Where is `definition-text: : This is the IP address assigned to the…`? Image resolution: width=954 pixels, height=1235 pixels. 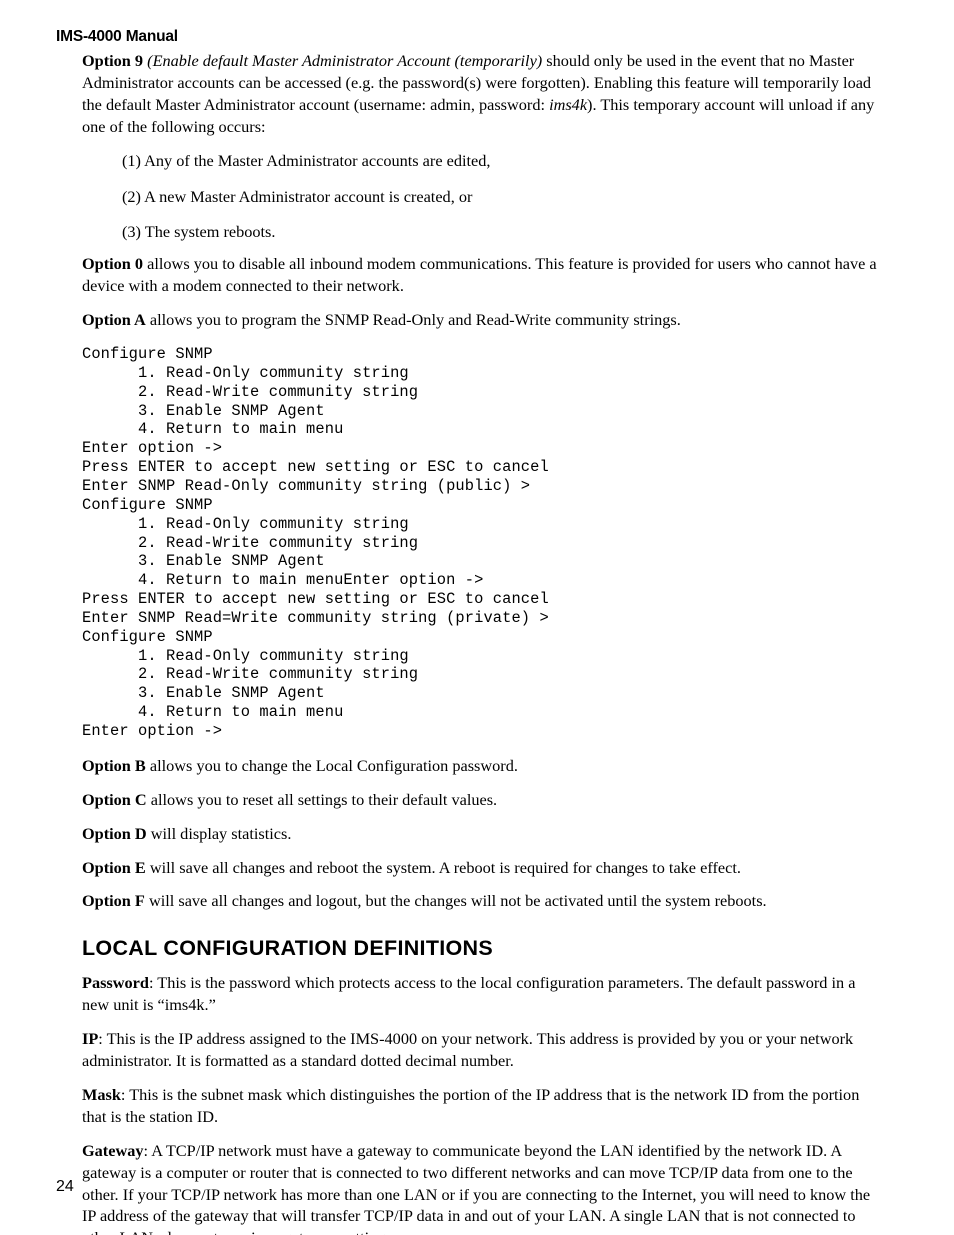 definition-text: : This is the IP address assigned to the… is located at coordinates (468, 1050).